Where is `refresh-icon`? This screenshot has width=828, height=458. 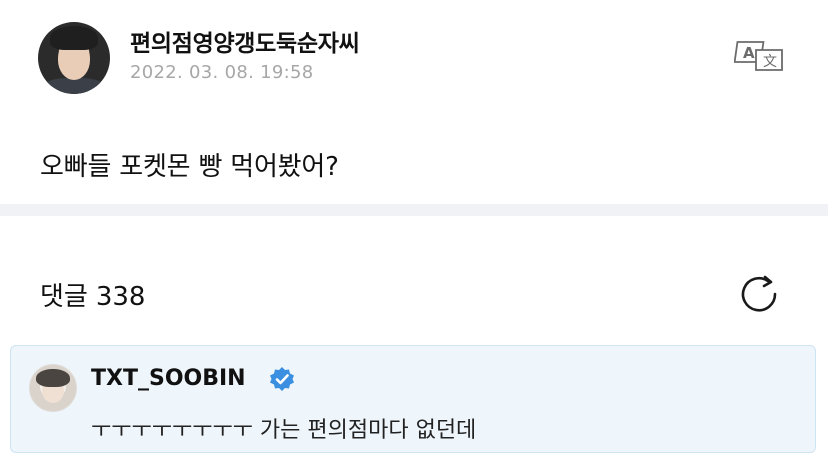
refresh-icon is located at coordinates (760, 294).